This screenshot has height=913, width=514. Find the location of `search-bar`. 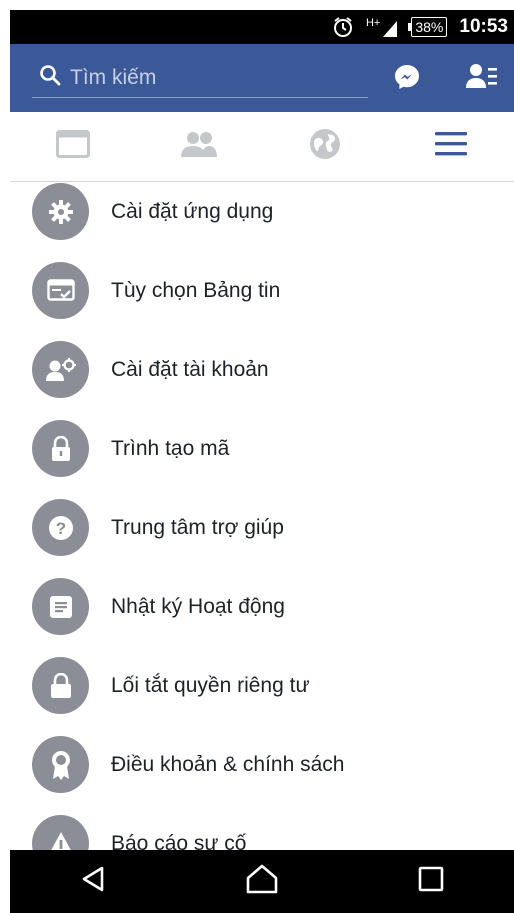

search-bar is located at coordinates (200, 78).